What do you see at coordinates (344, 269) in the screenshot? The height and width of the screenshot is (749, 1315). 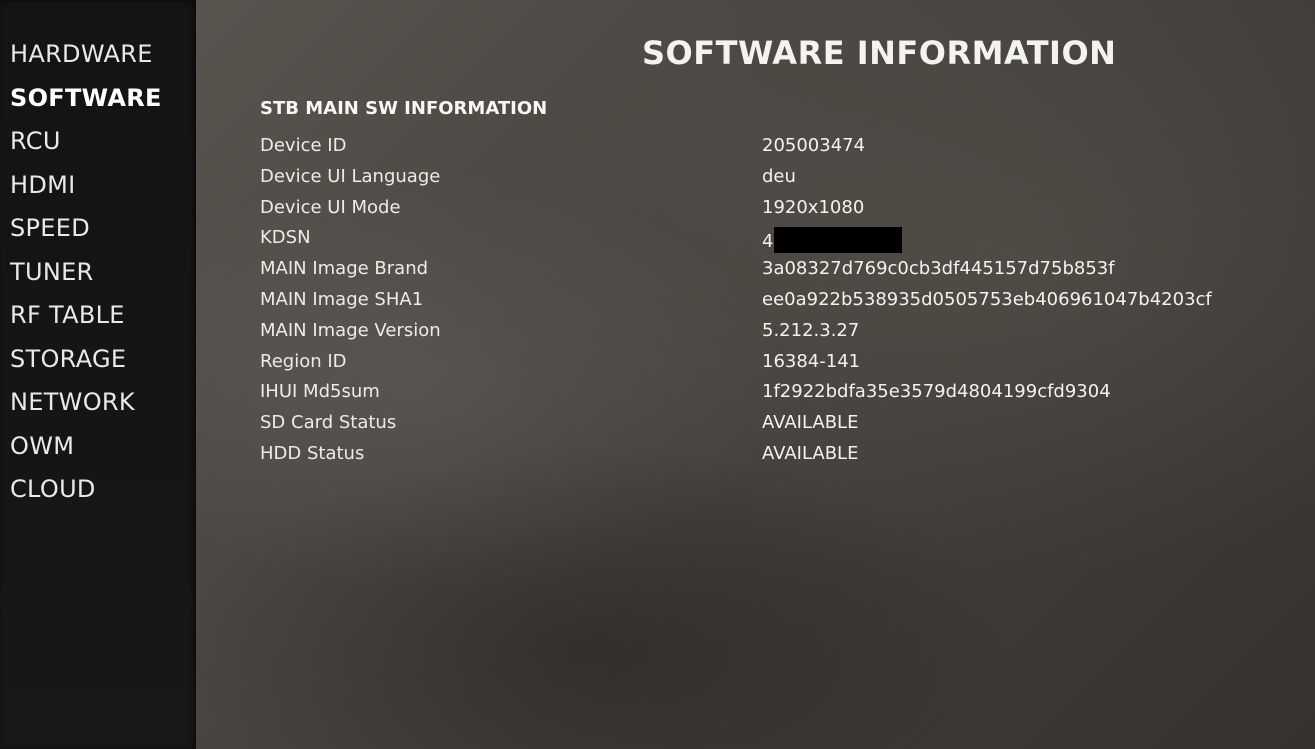 I see `info-label: MAIN Image Brand` at bounding box center [344, 269].